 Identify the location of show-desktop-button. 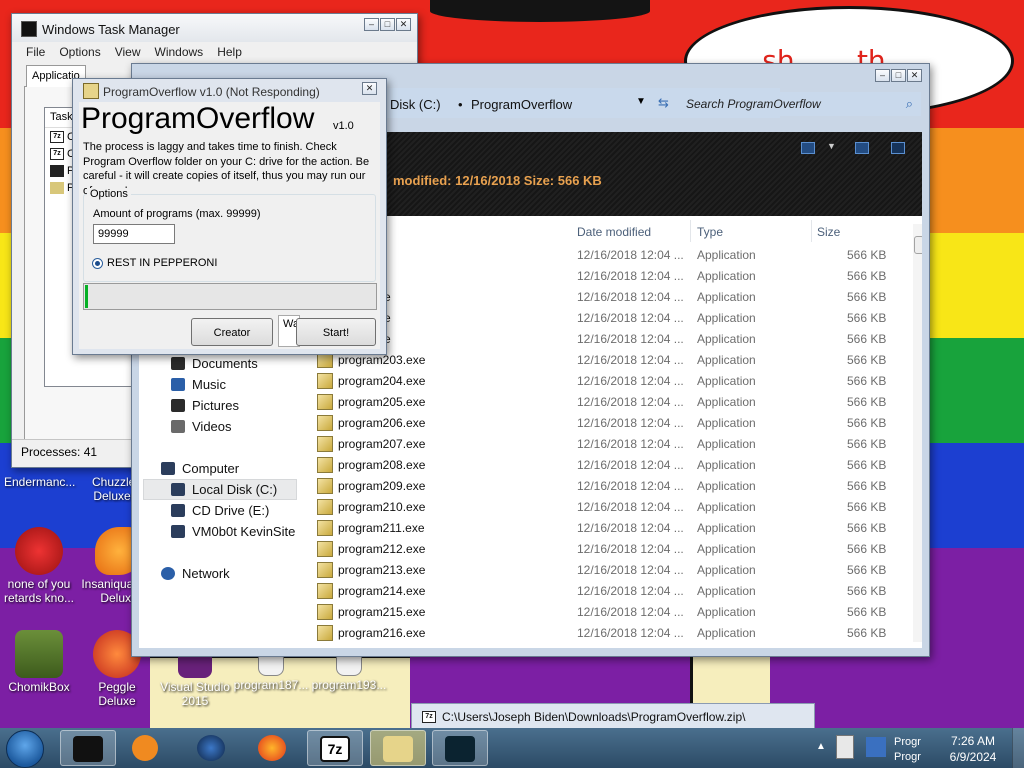
(1018, 748).